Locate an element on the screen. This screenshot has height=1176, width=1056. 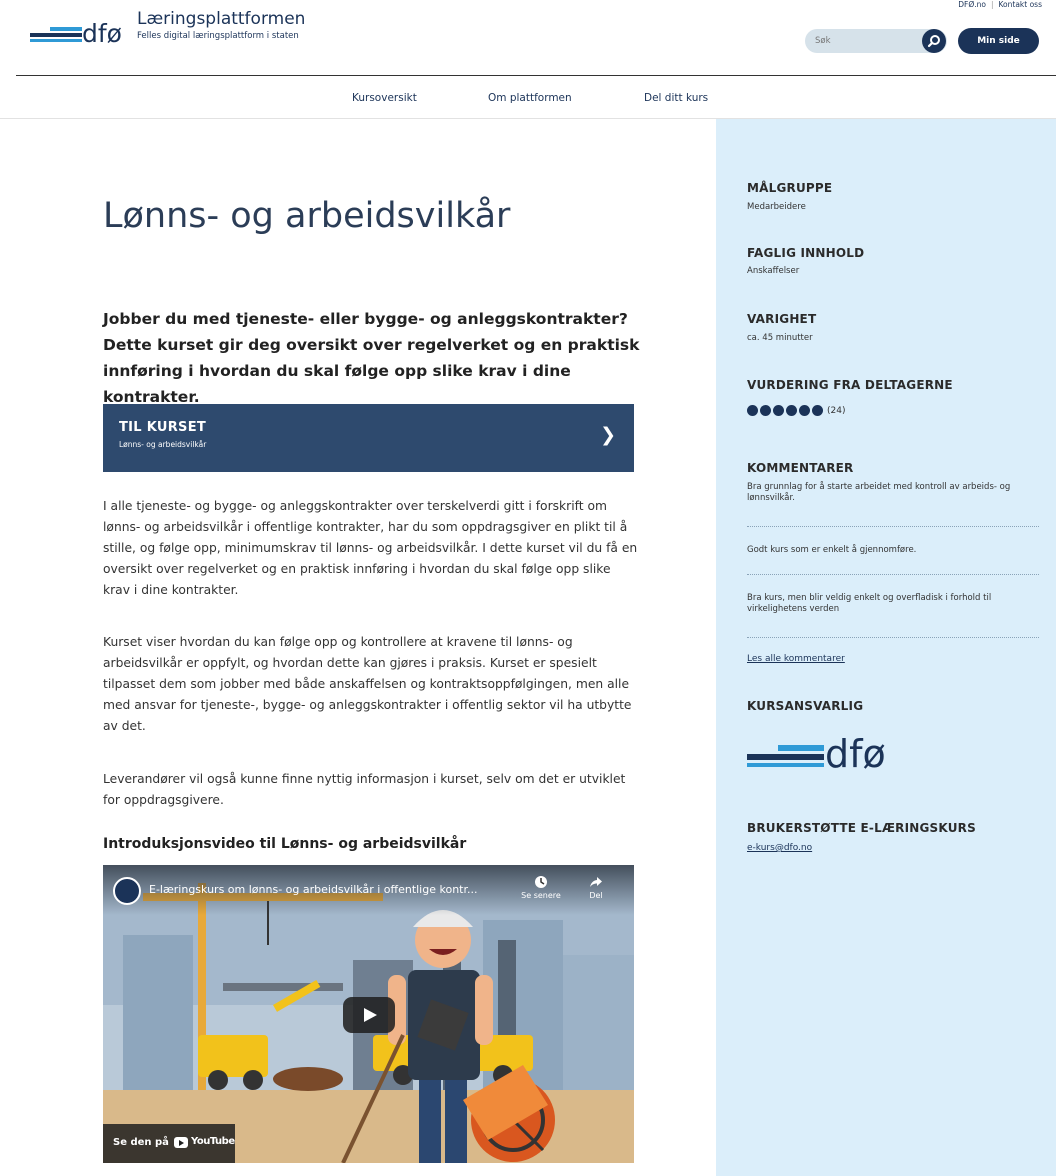
site-subtitle: Felles digital læringsplattform i staten is located at coordinates (218, 36).